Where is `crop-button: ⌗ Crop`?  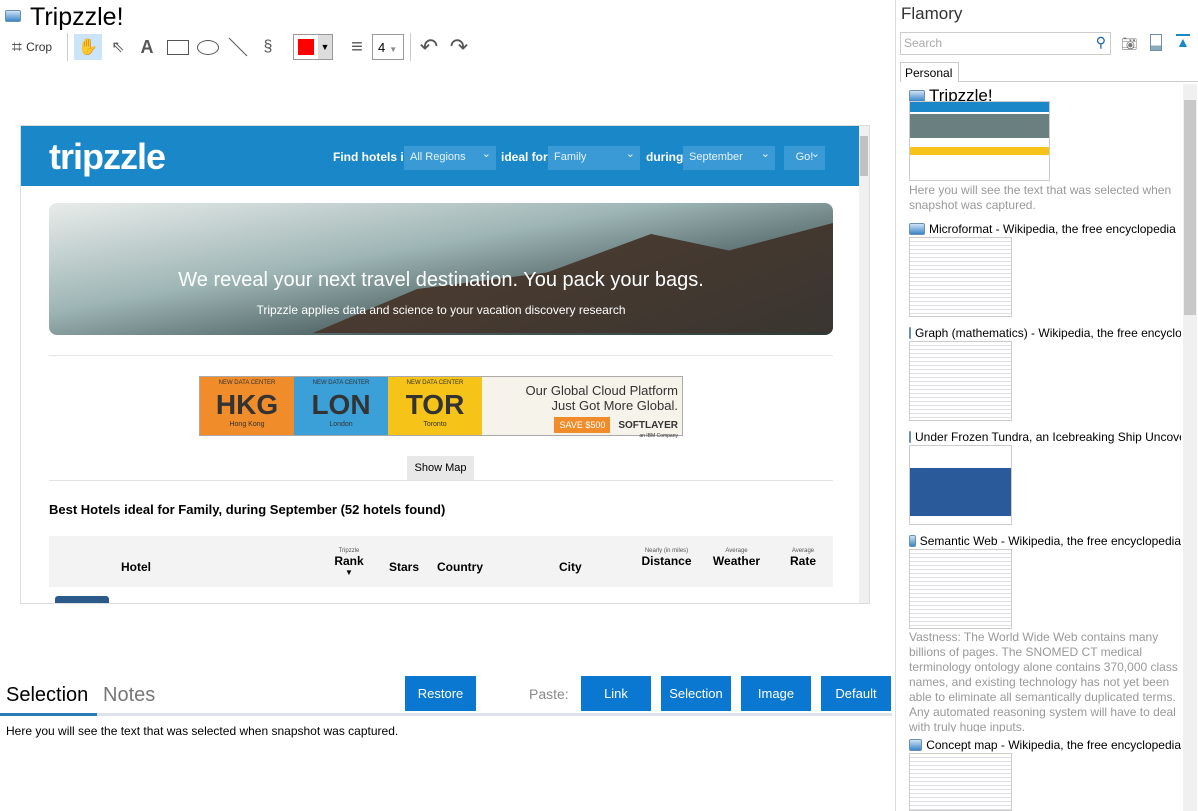 crop-button: ⌗ Crop is located at coordinates (32, 47).